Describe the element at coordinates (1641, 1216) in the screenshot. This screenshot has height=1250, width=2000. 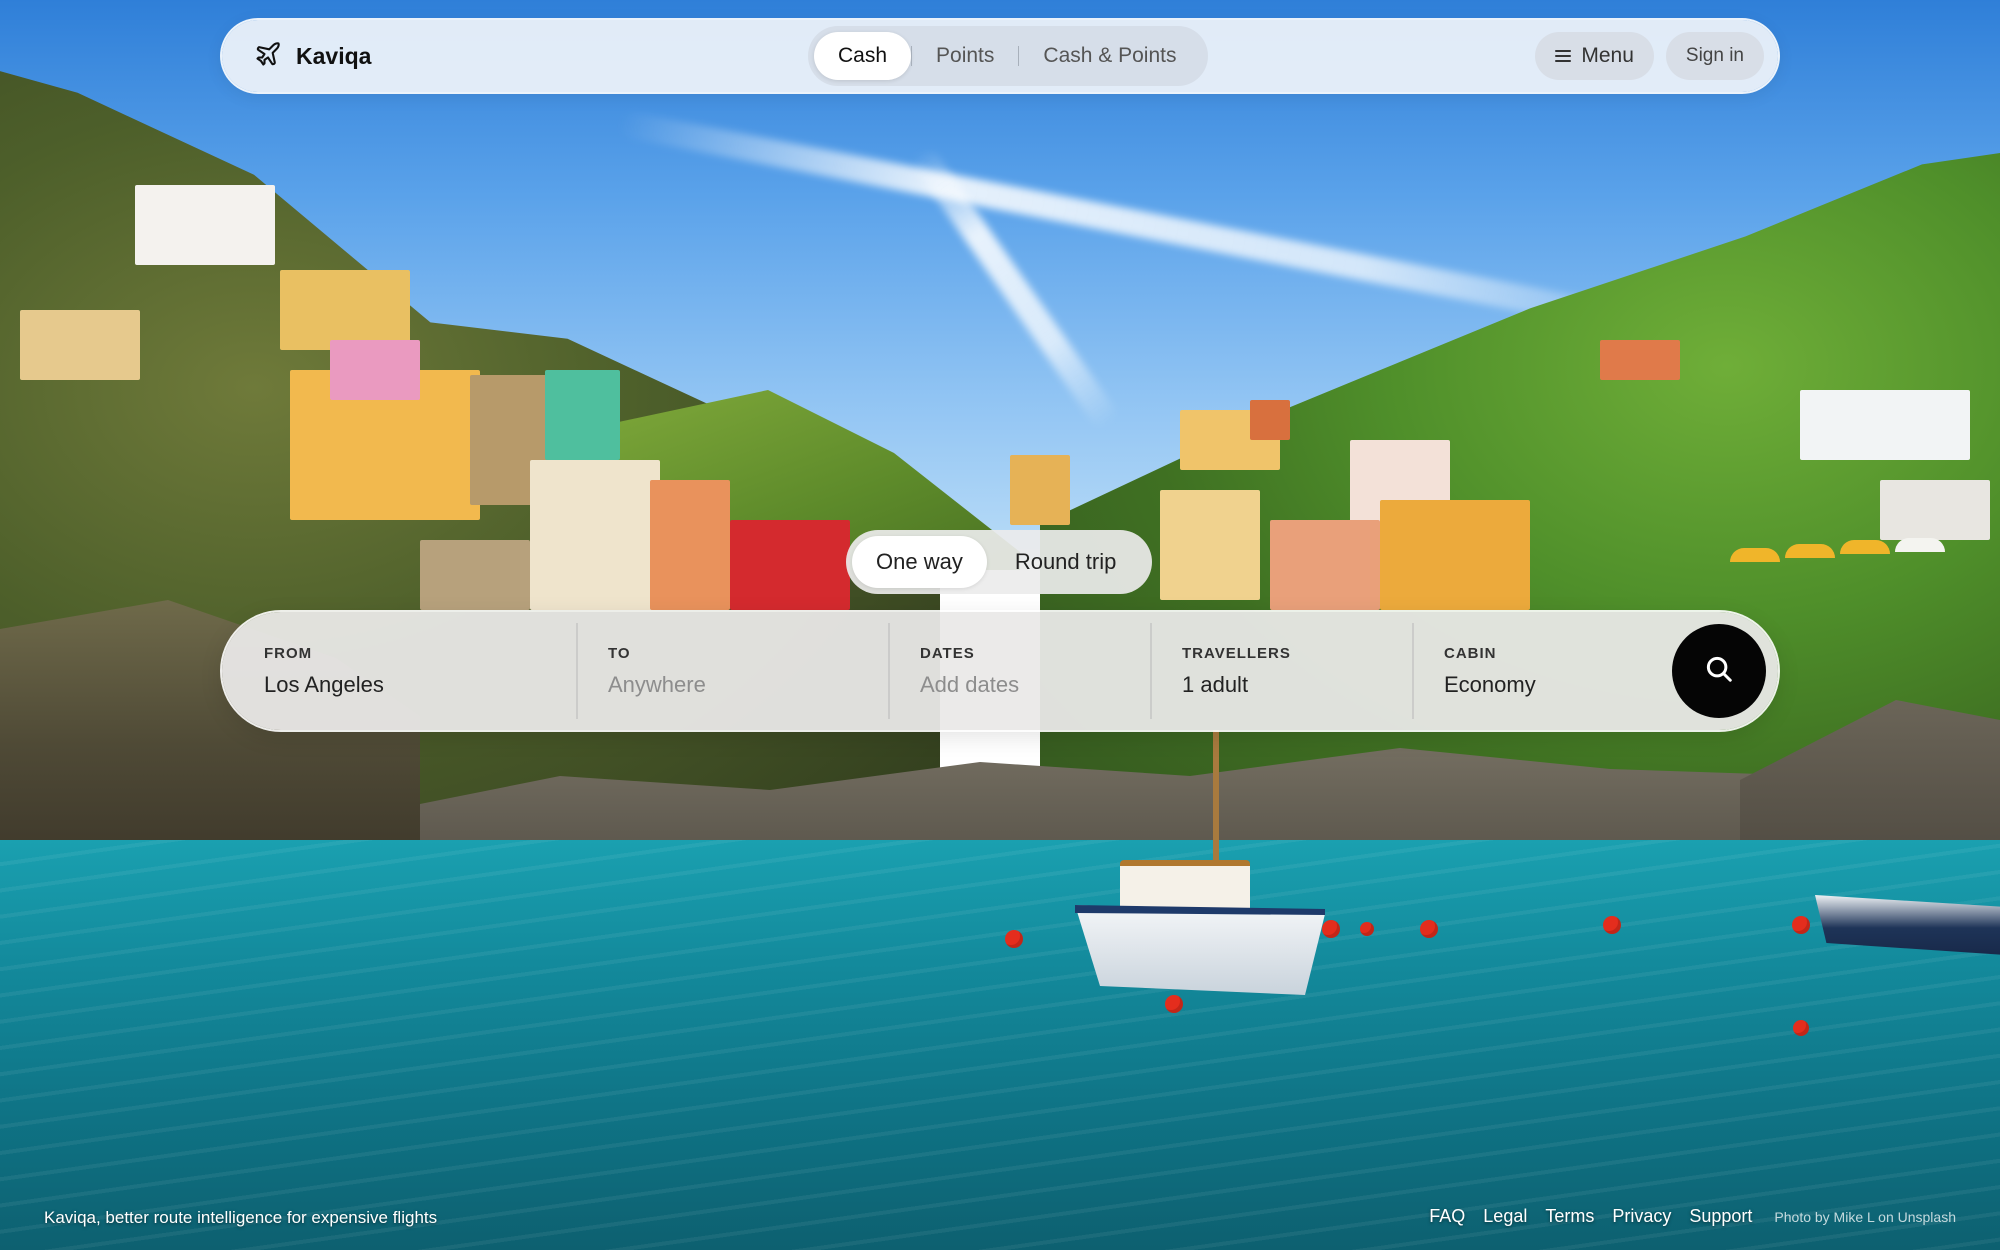
I see `footer-link-privacy: Privacy` at that location.